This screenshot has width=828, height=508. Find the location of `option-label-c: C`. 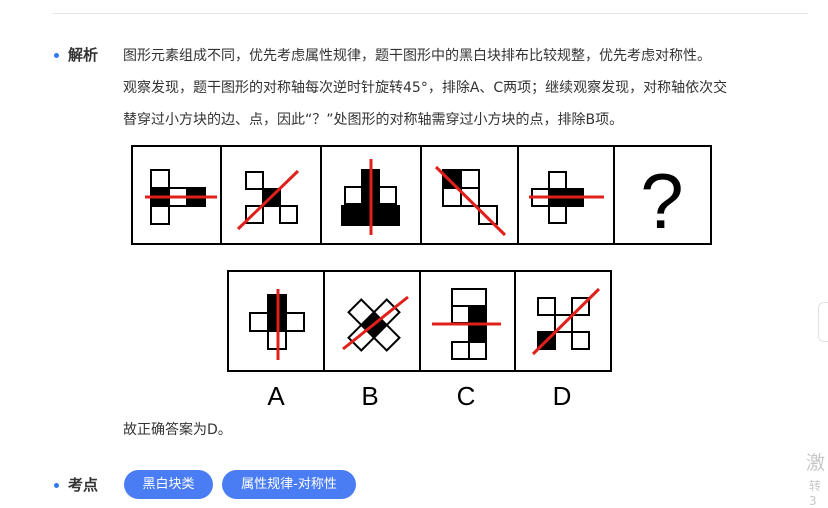

option-label-c: C is located at coordinates (466, 396).